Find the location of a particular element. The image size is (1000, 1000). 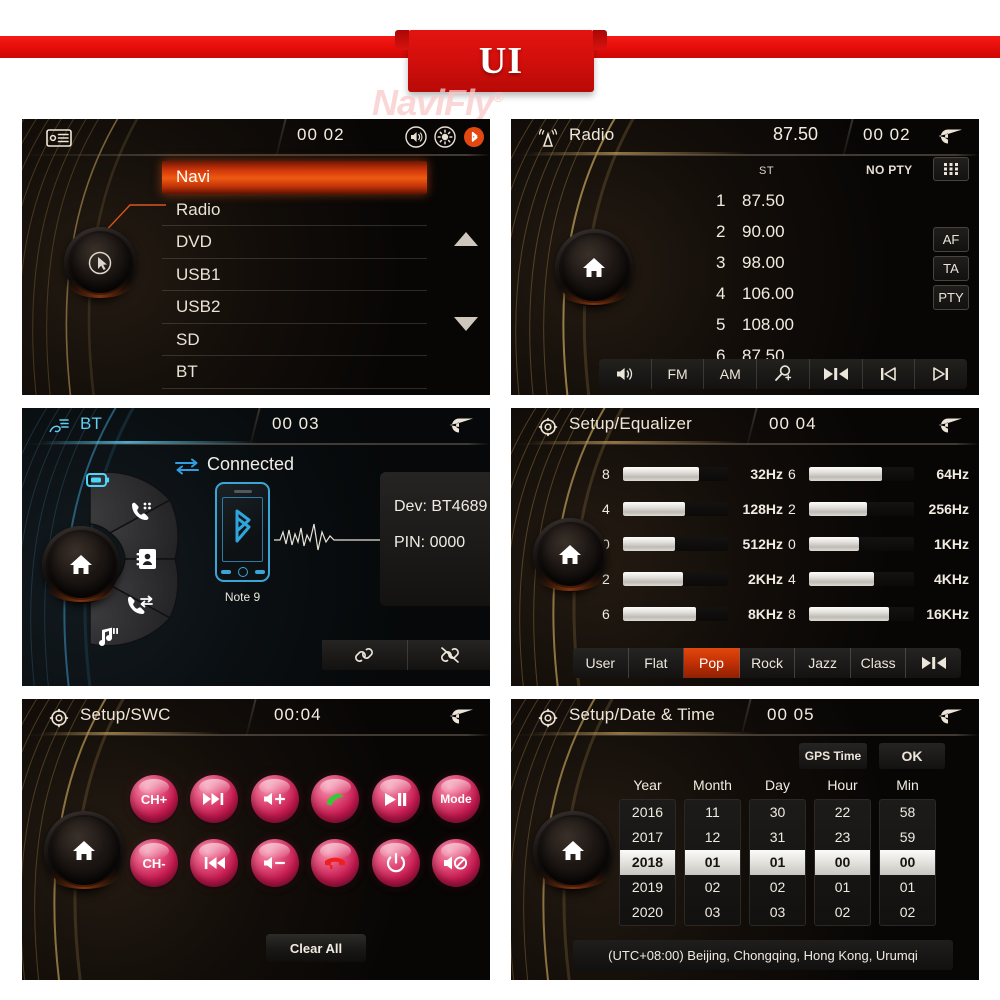

picker-options: 11 12 01 02 03 is located at coordinates (712, 862).